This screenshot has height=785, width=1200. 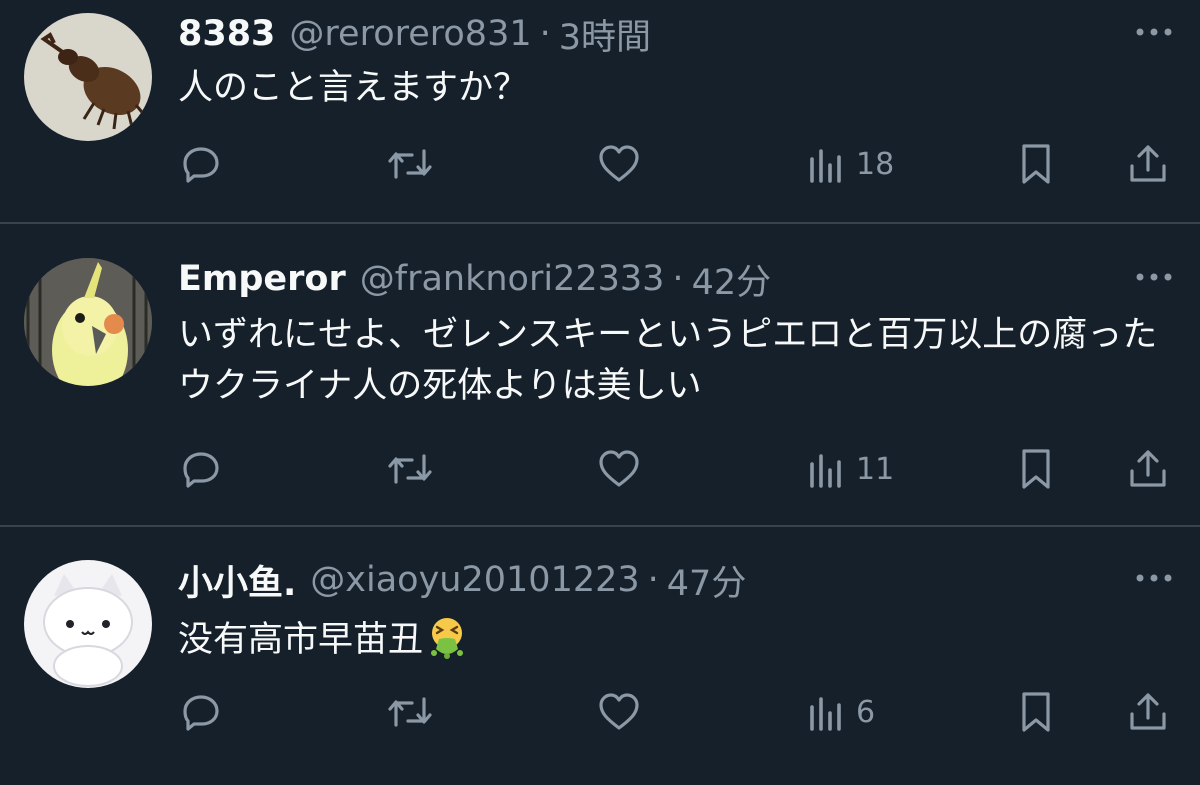 I want to click on display-name: 小小鱼., so click(x=237, y=580).